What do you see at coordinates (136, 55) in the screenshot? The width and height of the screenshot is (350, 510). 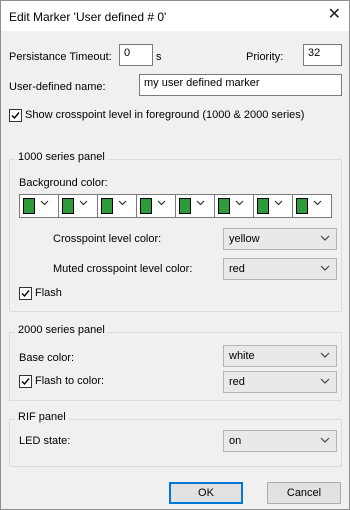 I see `persistance-timeout-input: 0` at bounding box center [136, 55].